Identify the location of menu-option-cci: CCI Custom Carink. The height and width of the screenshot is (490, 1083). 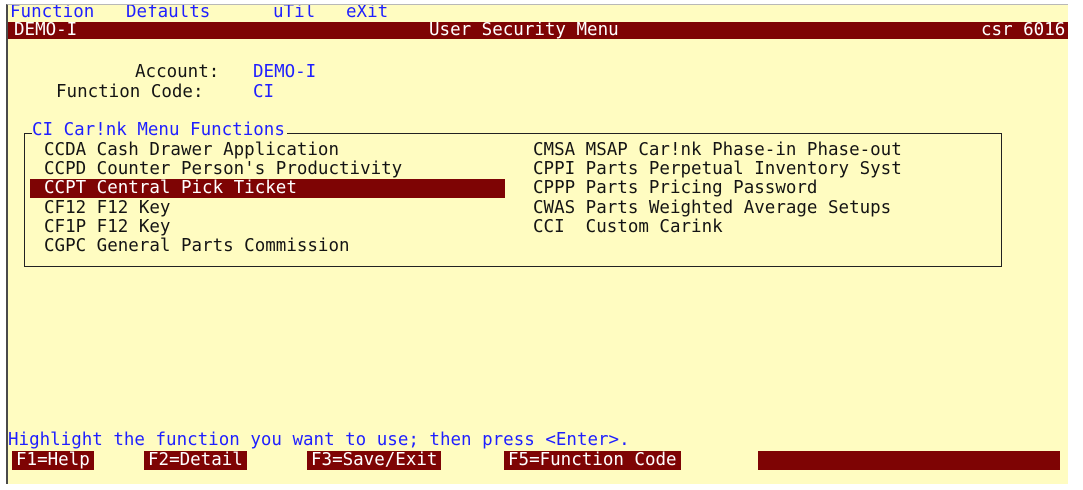
(628, 227).